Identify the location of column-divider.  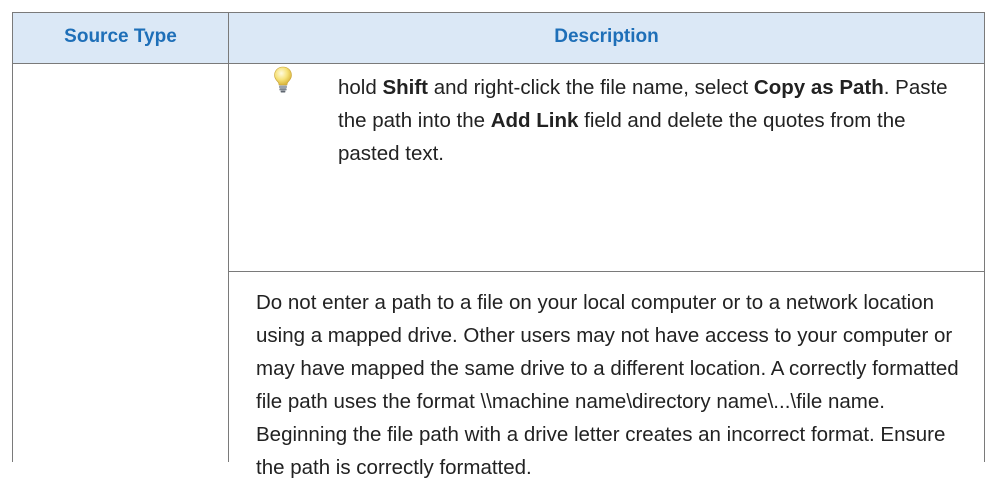
(228, 237).